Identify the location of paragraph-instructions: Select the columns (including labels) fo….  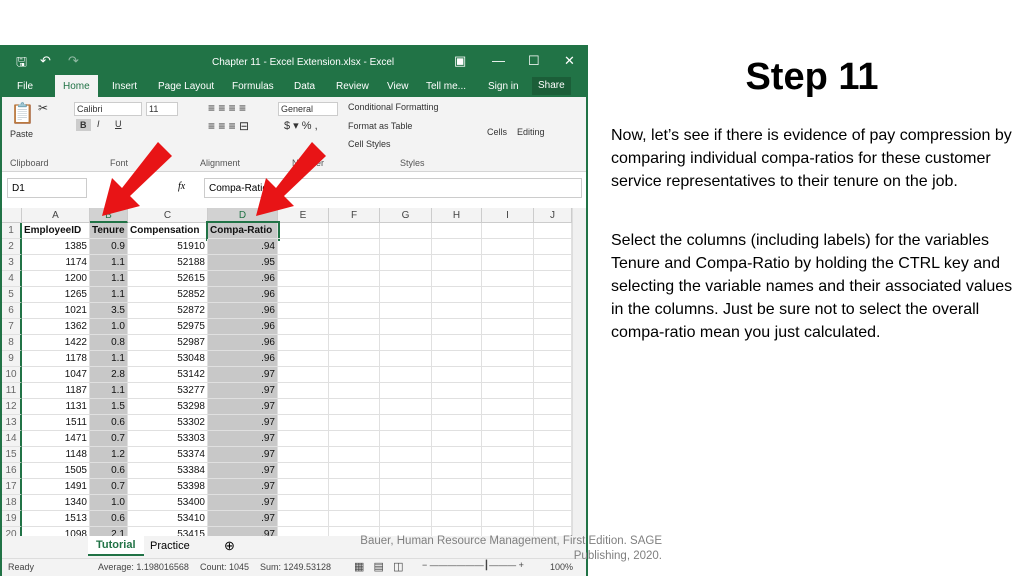
(812, 286).